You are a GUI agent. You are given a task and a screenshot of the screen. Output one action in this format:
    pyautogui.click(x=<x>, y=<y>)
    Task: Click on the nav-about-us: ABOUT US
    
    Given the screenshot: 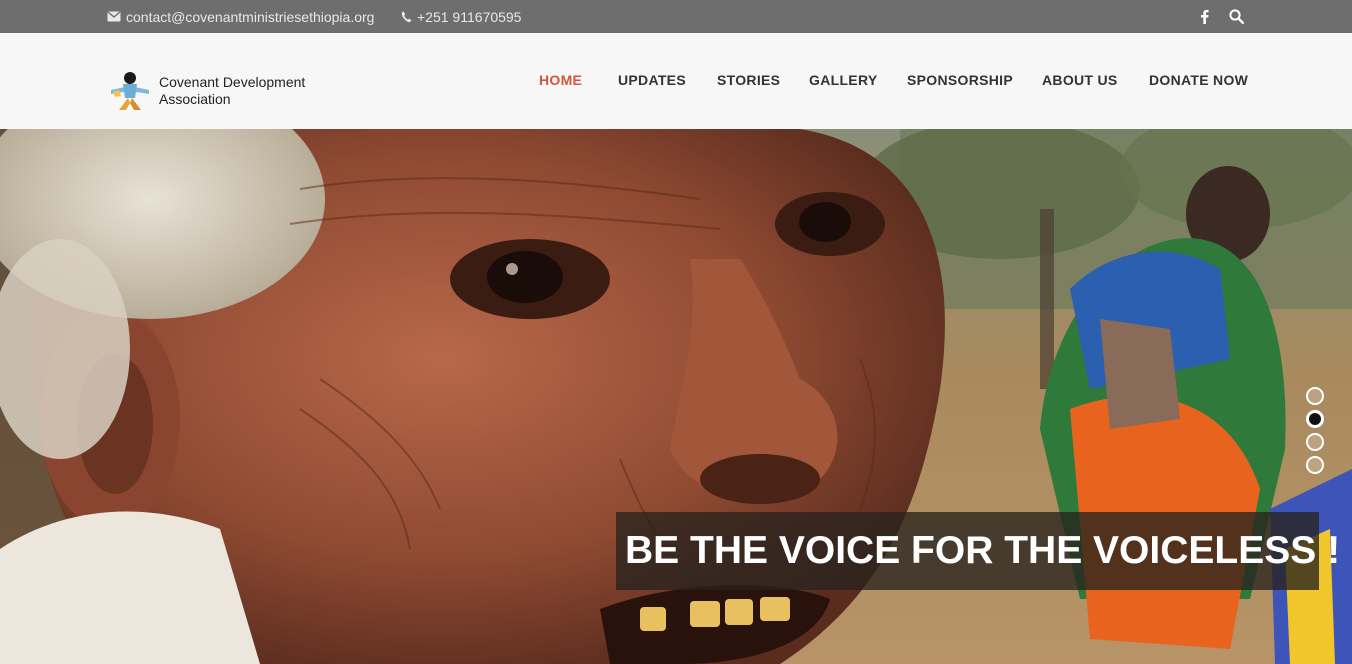 What is the action you would take?
    pyautogui.click(x=1080, y=80)
    